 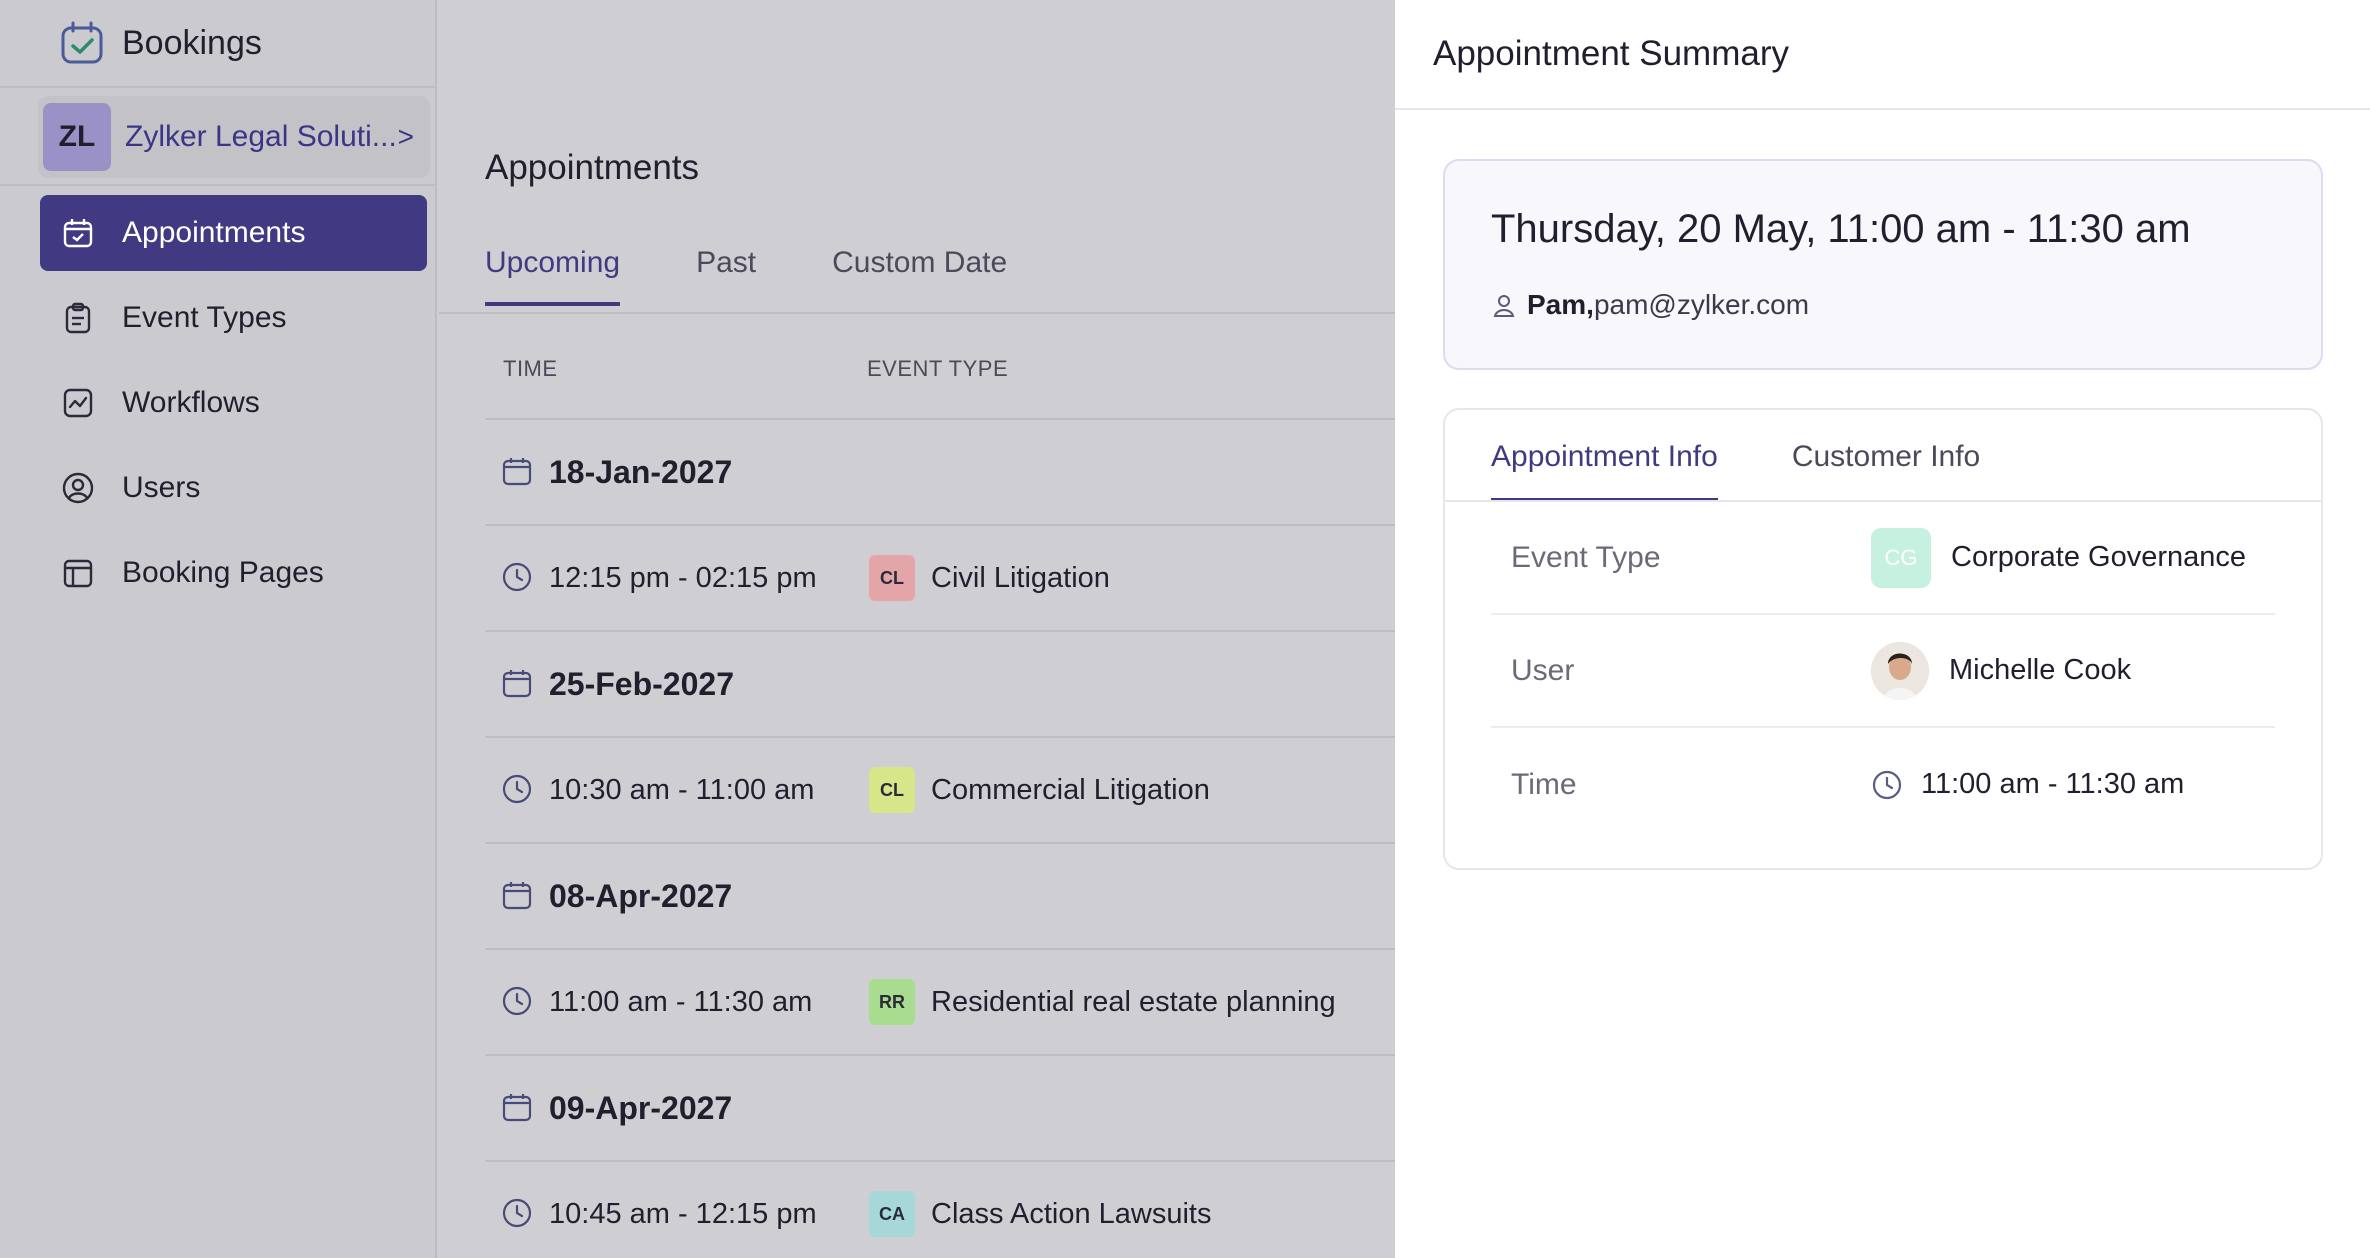 I want to click on time-value: 11:00 am - 11:30 am, so click(x=2053, y=784).